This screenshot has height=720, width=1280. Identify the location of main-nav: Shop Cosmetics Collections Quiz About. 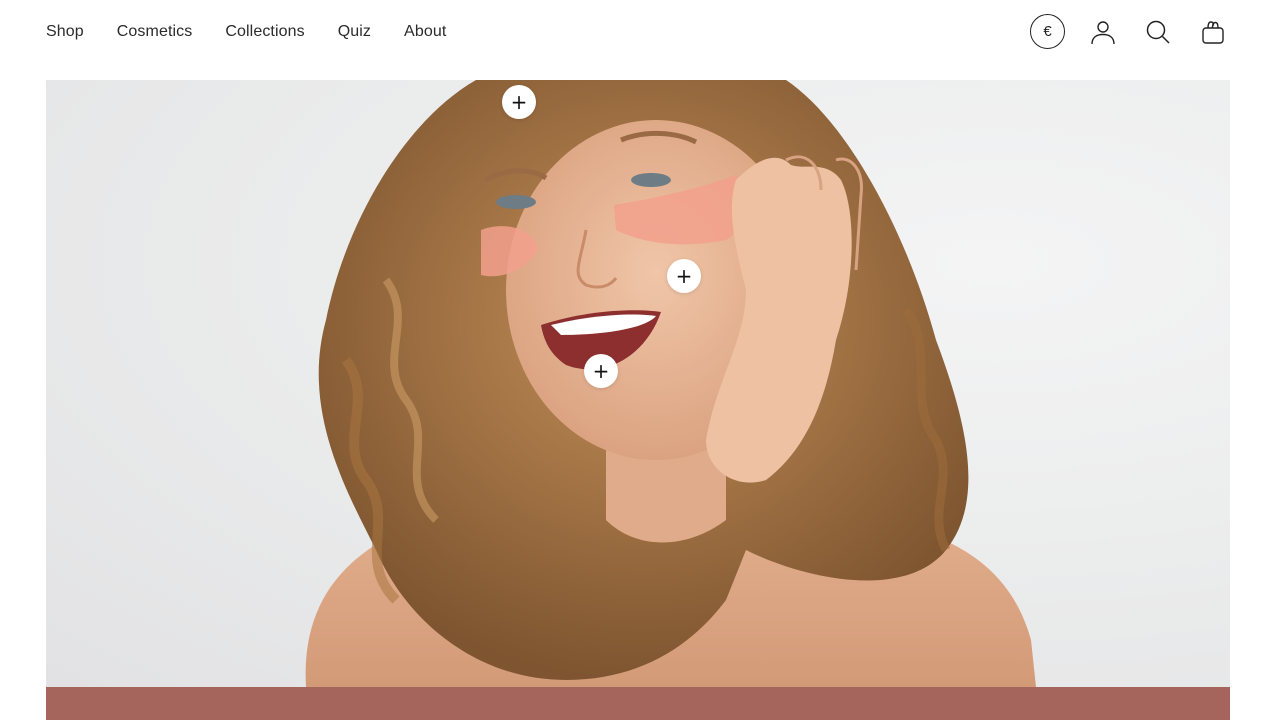
(246, 32).